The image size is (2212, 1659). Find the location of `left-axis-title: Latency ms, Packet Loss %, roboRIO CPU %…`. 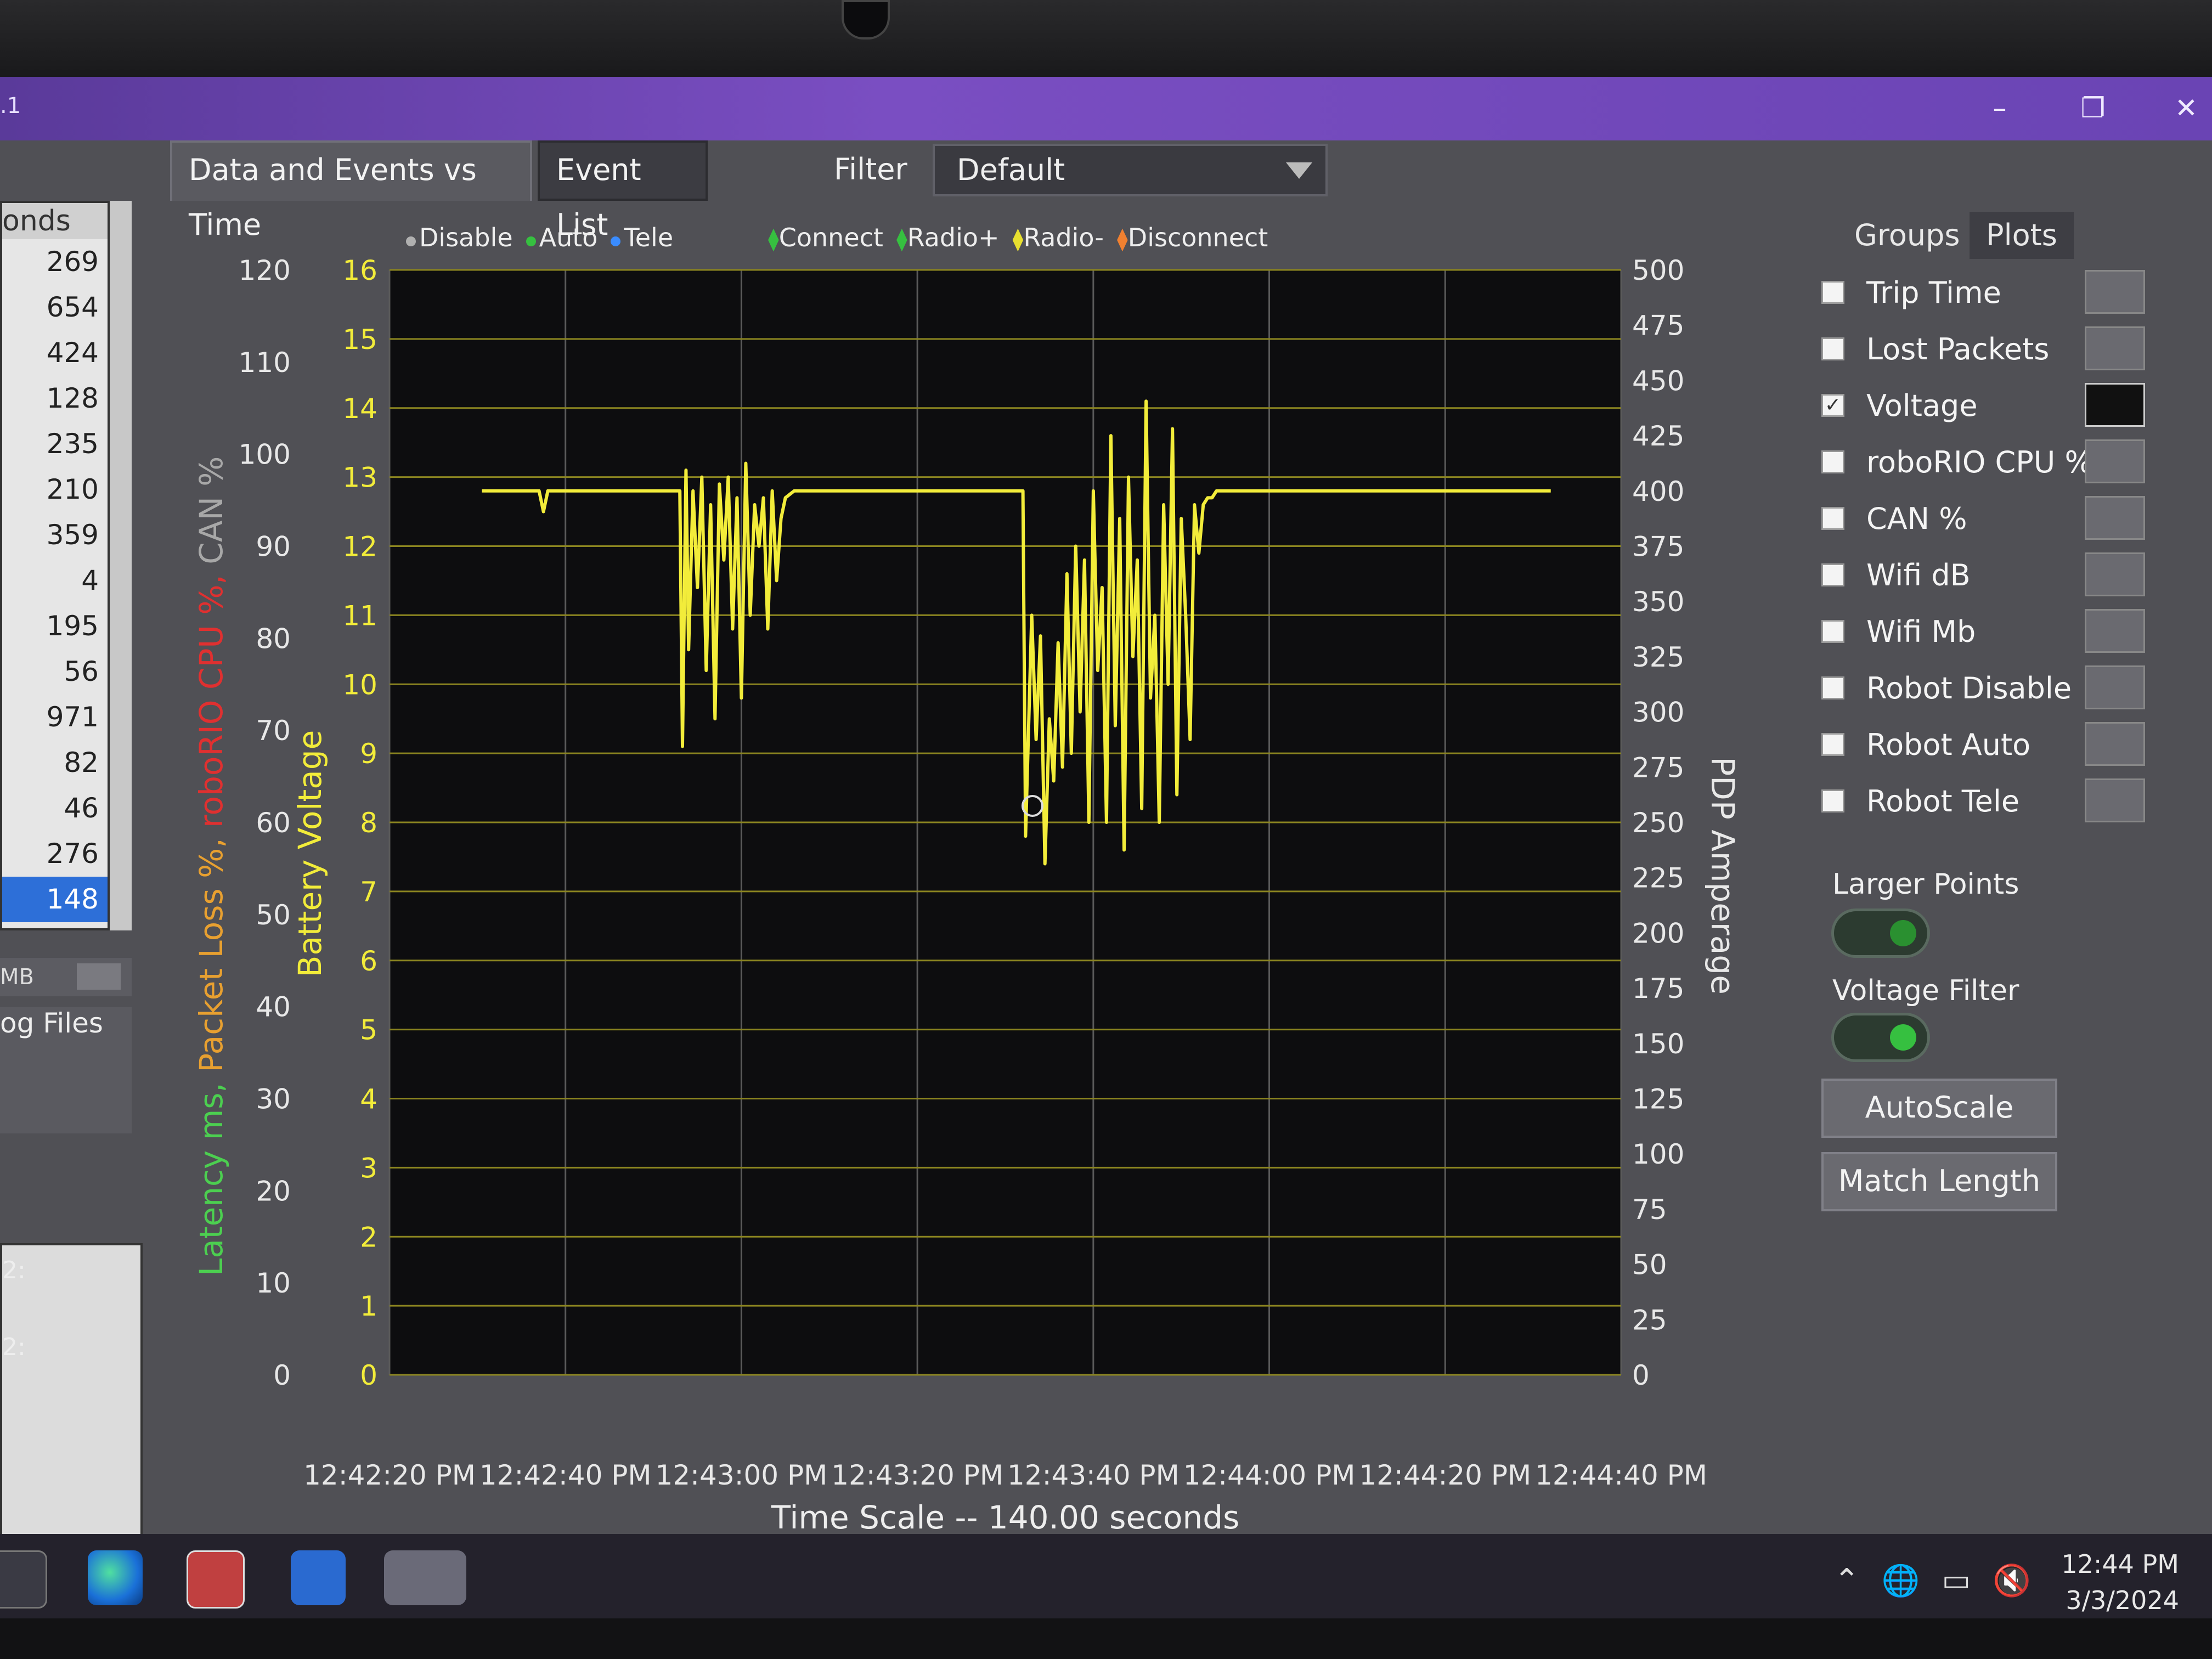

left-axis-title: Latency ms, Packet Loss %, roboRIO CPU %… is located at coordinates (211, 866).